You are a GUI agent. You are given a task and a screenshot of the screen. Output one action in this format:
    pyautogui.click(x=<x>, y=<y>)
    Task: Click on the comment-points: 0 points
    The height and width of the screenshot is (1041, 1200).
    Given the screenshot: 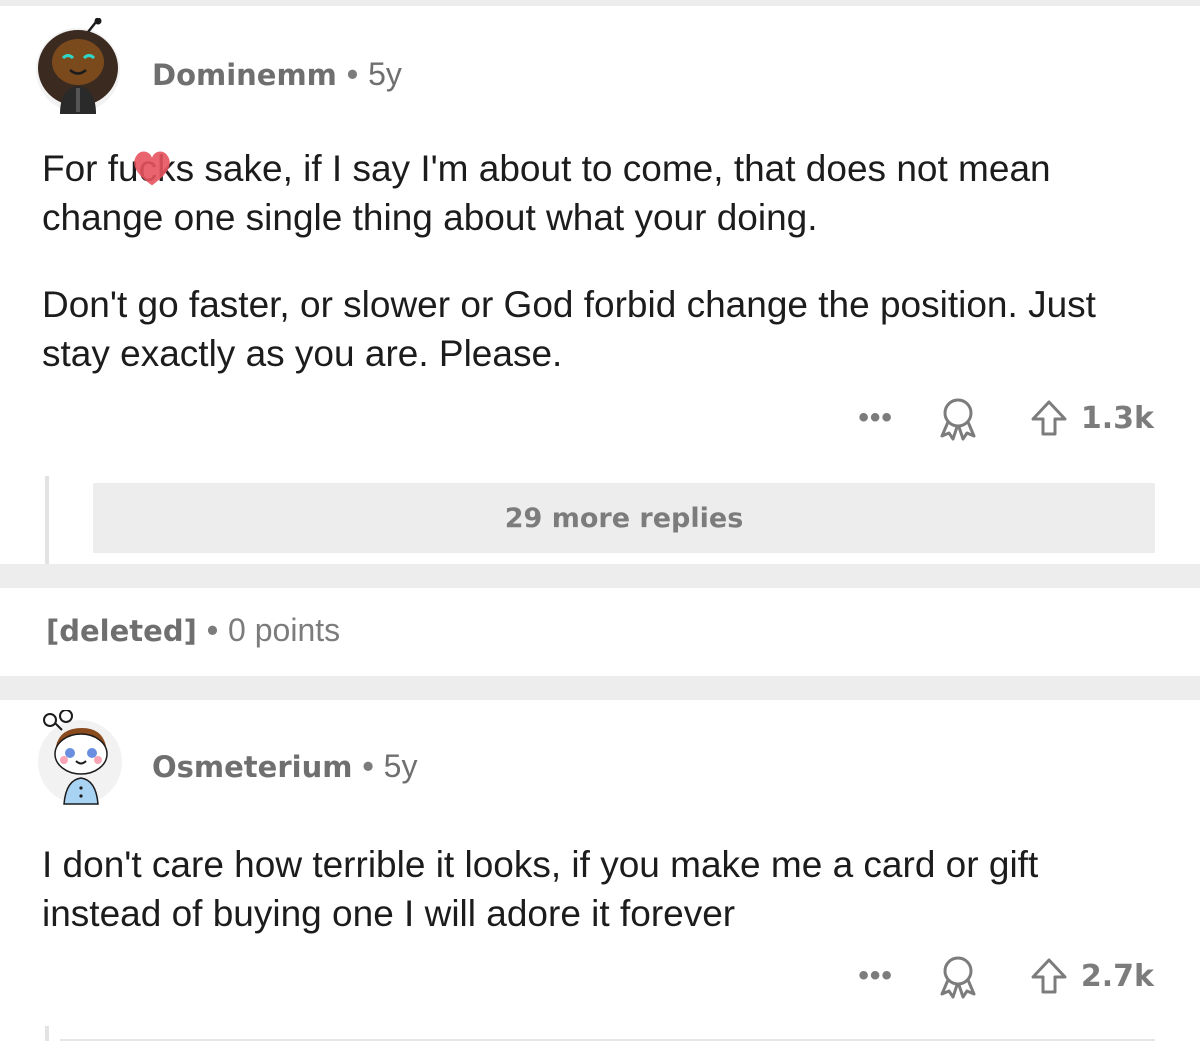 What is the action you would take?
    pyautogui.click(x=284, y=630)
    